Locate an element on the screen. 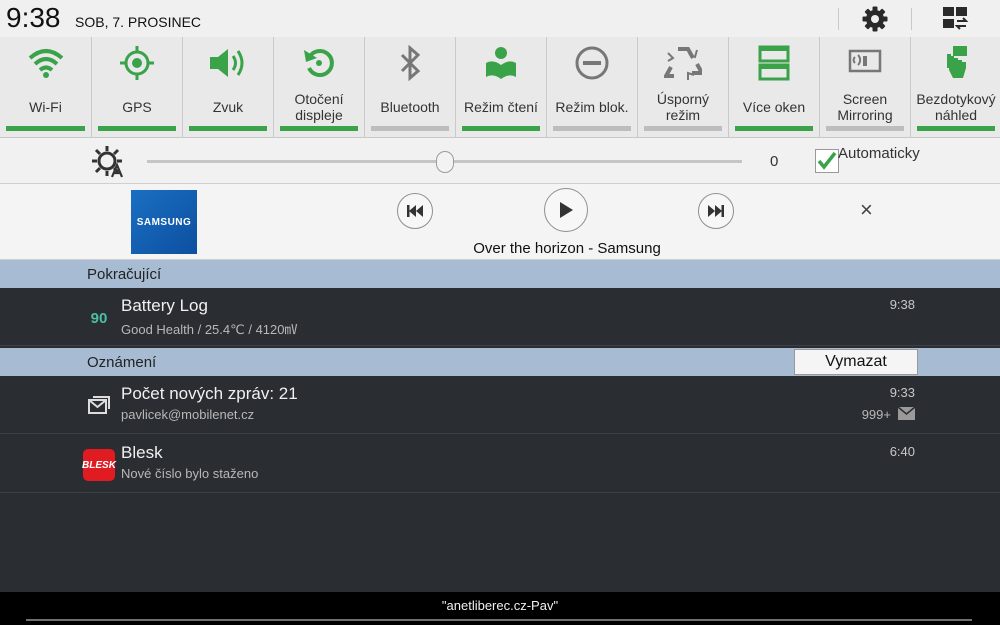 Image resolution: width=1000 pixels, height=625 pixels. toggle-multi-window: Více oken is located at coordinates (773, 87).